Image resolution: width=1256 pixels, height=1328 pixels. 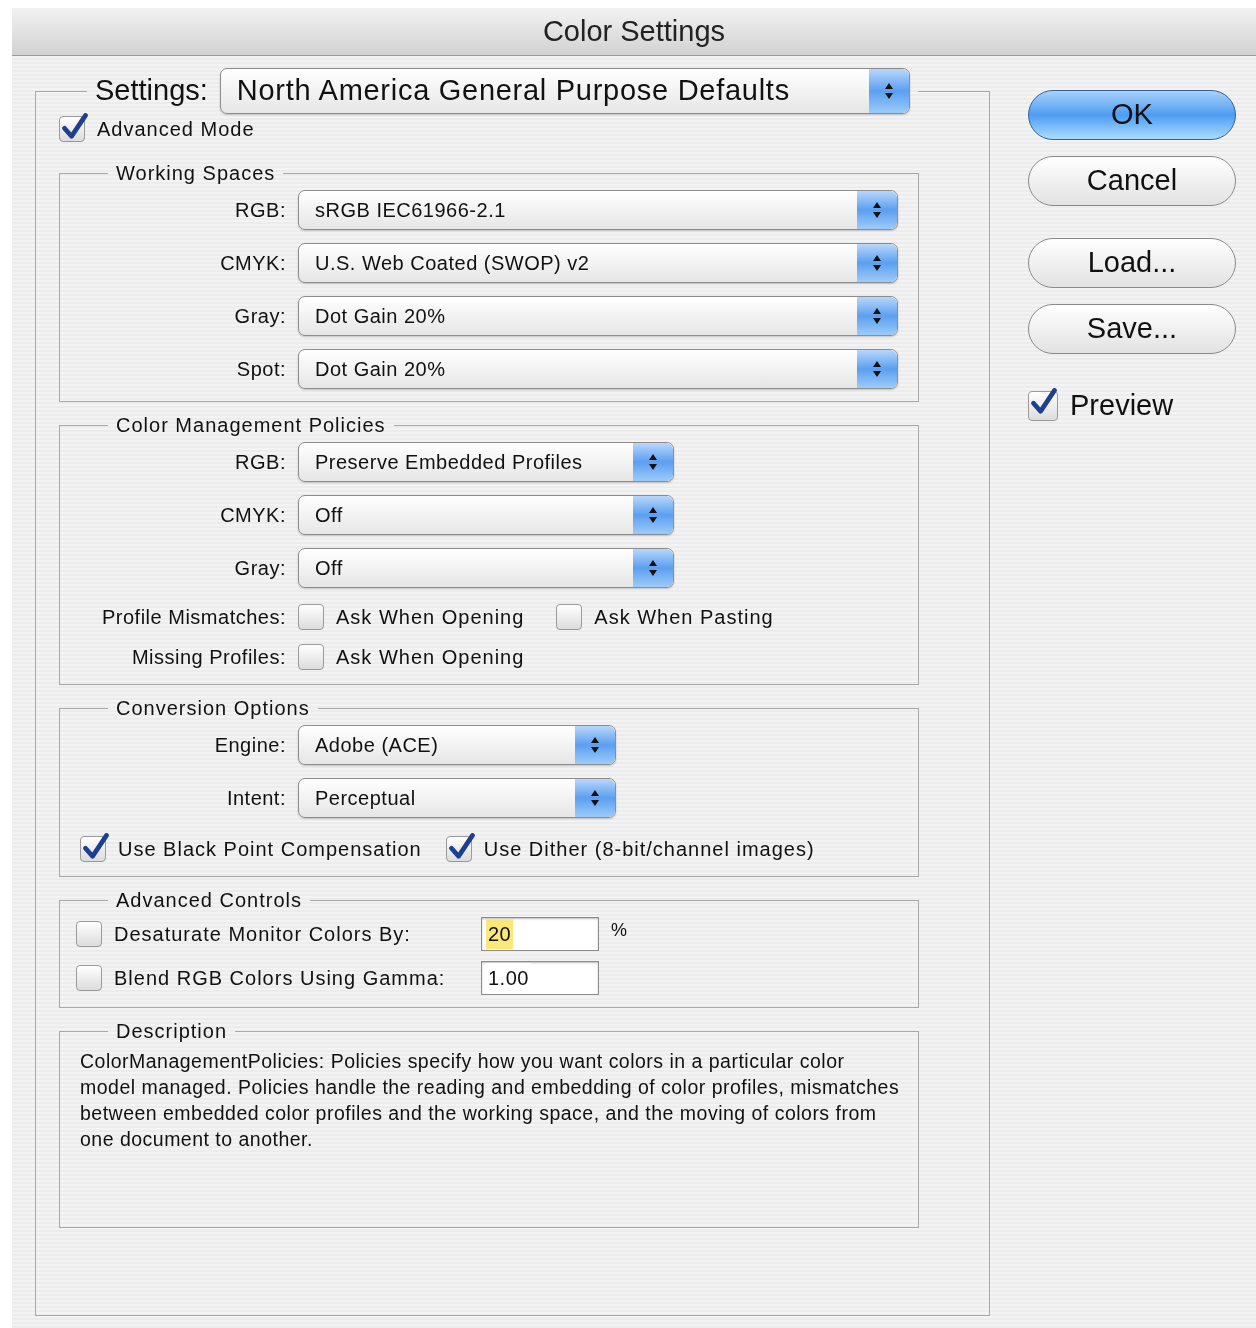 What do you see at coordinates (564, 91) in the screenshot?
I see `dropdown: North America General Purpose Defaults` at bounding box center [564, 91].